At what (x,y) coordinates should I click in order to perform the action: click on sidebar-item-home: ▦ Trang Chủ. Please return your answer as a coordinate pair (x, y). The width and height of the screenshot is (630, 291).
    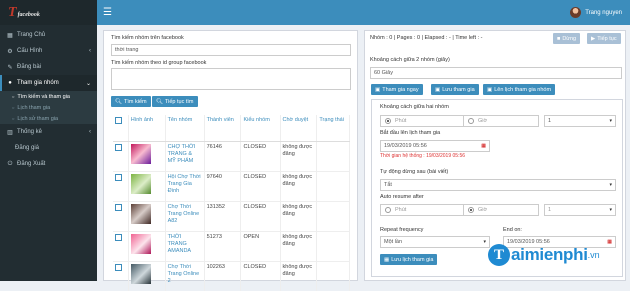
    Looking at the image, I should click on (48, 35).